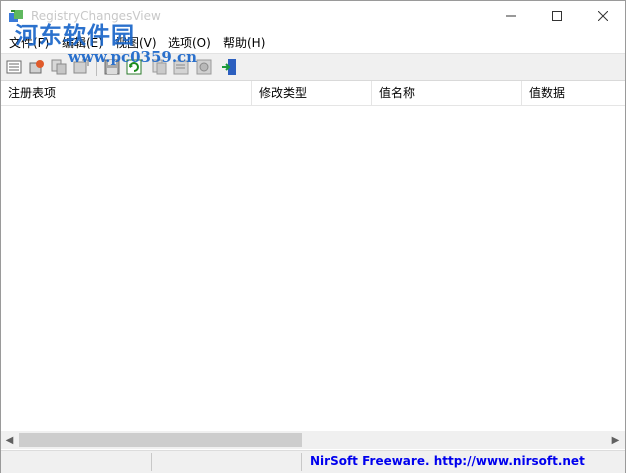  I want to click on column-value-data: 值数据, so click(573, 93).